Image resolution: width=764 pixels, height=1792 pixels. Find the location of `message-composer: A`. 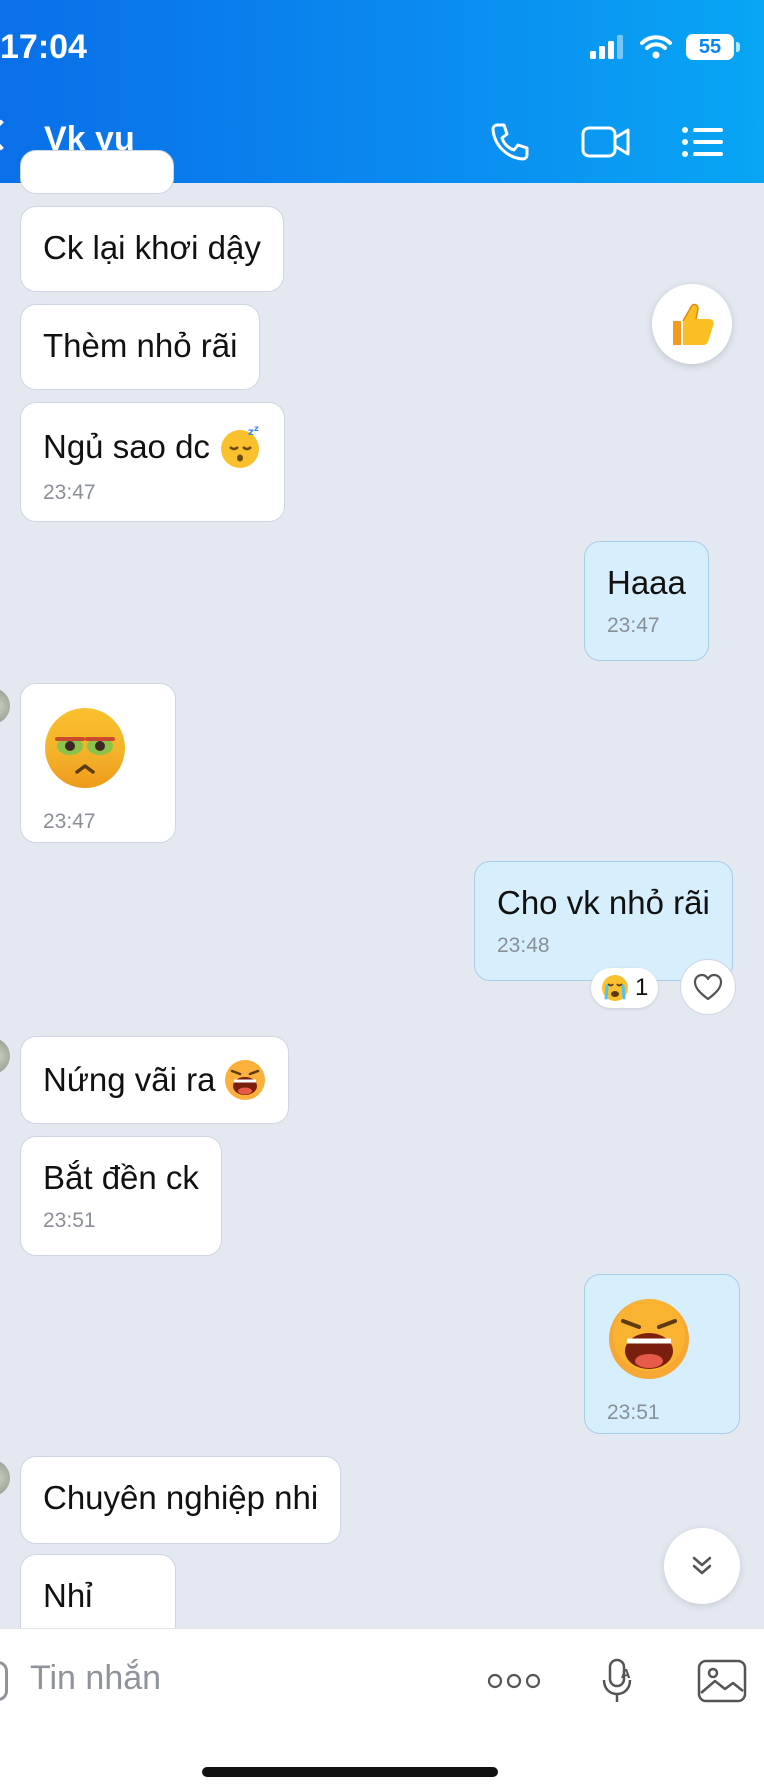

message-composer: A is located at coordinates (382, 1710).